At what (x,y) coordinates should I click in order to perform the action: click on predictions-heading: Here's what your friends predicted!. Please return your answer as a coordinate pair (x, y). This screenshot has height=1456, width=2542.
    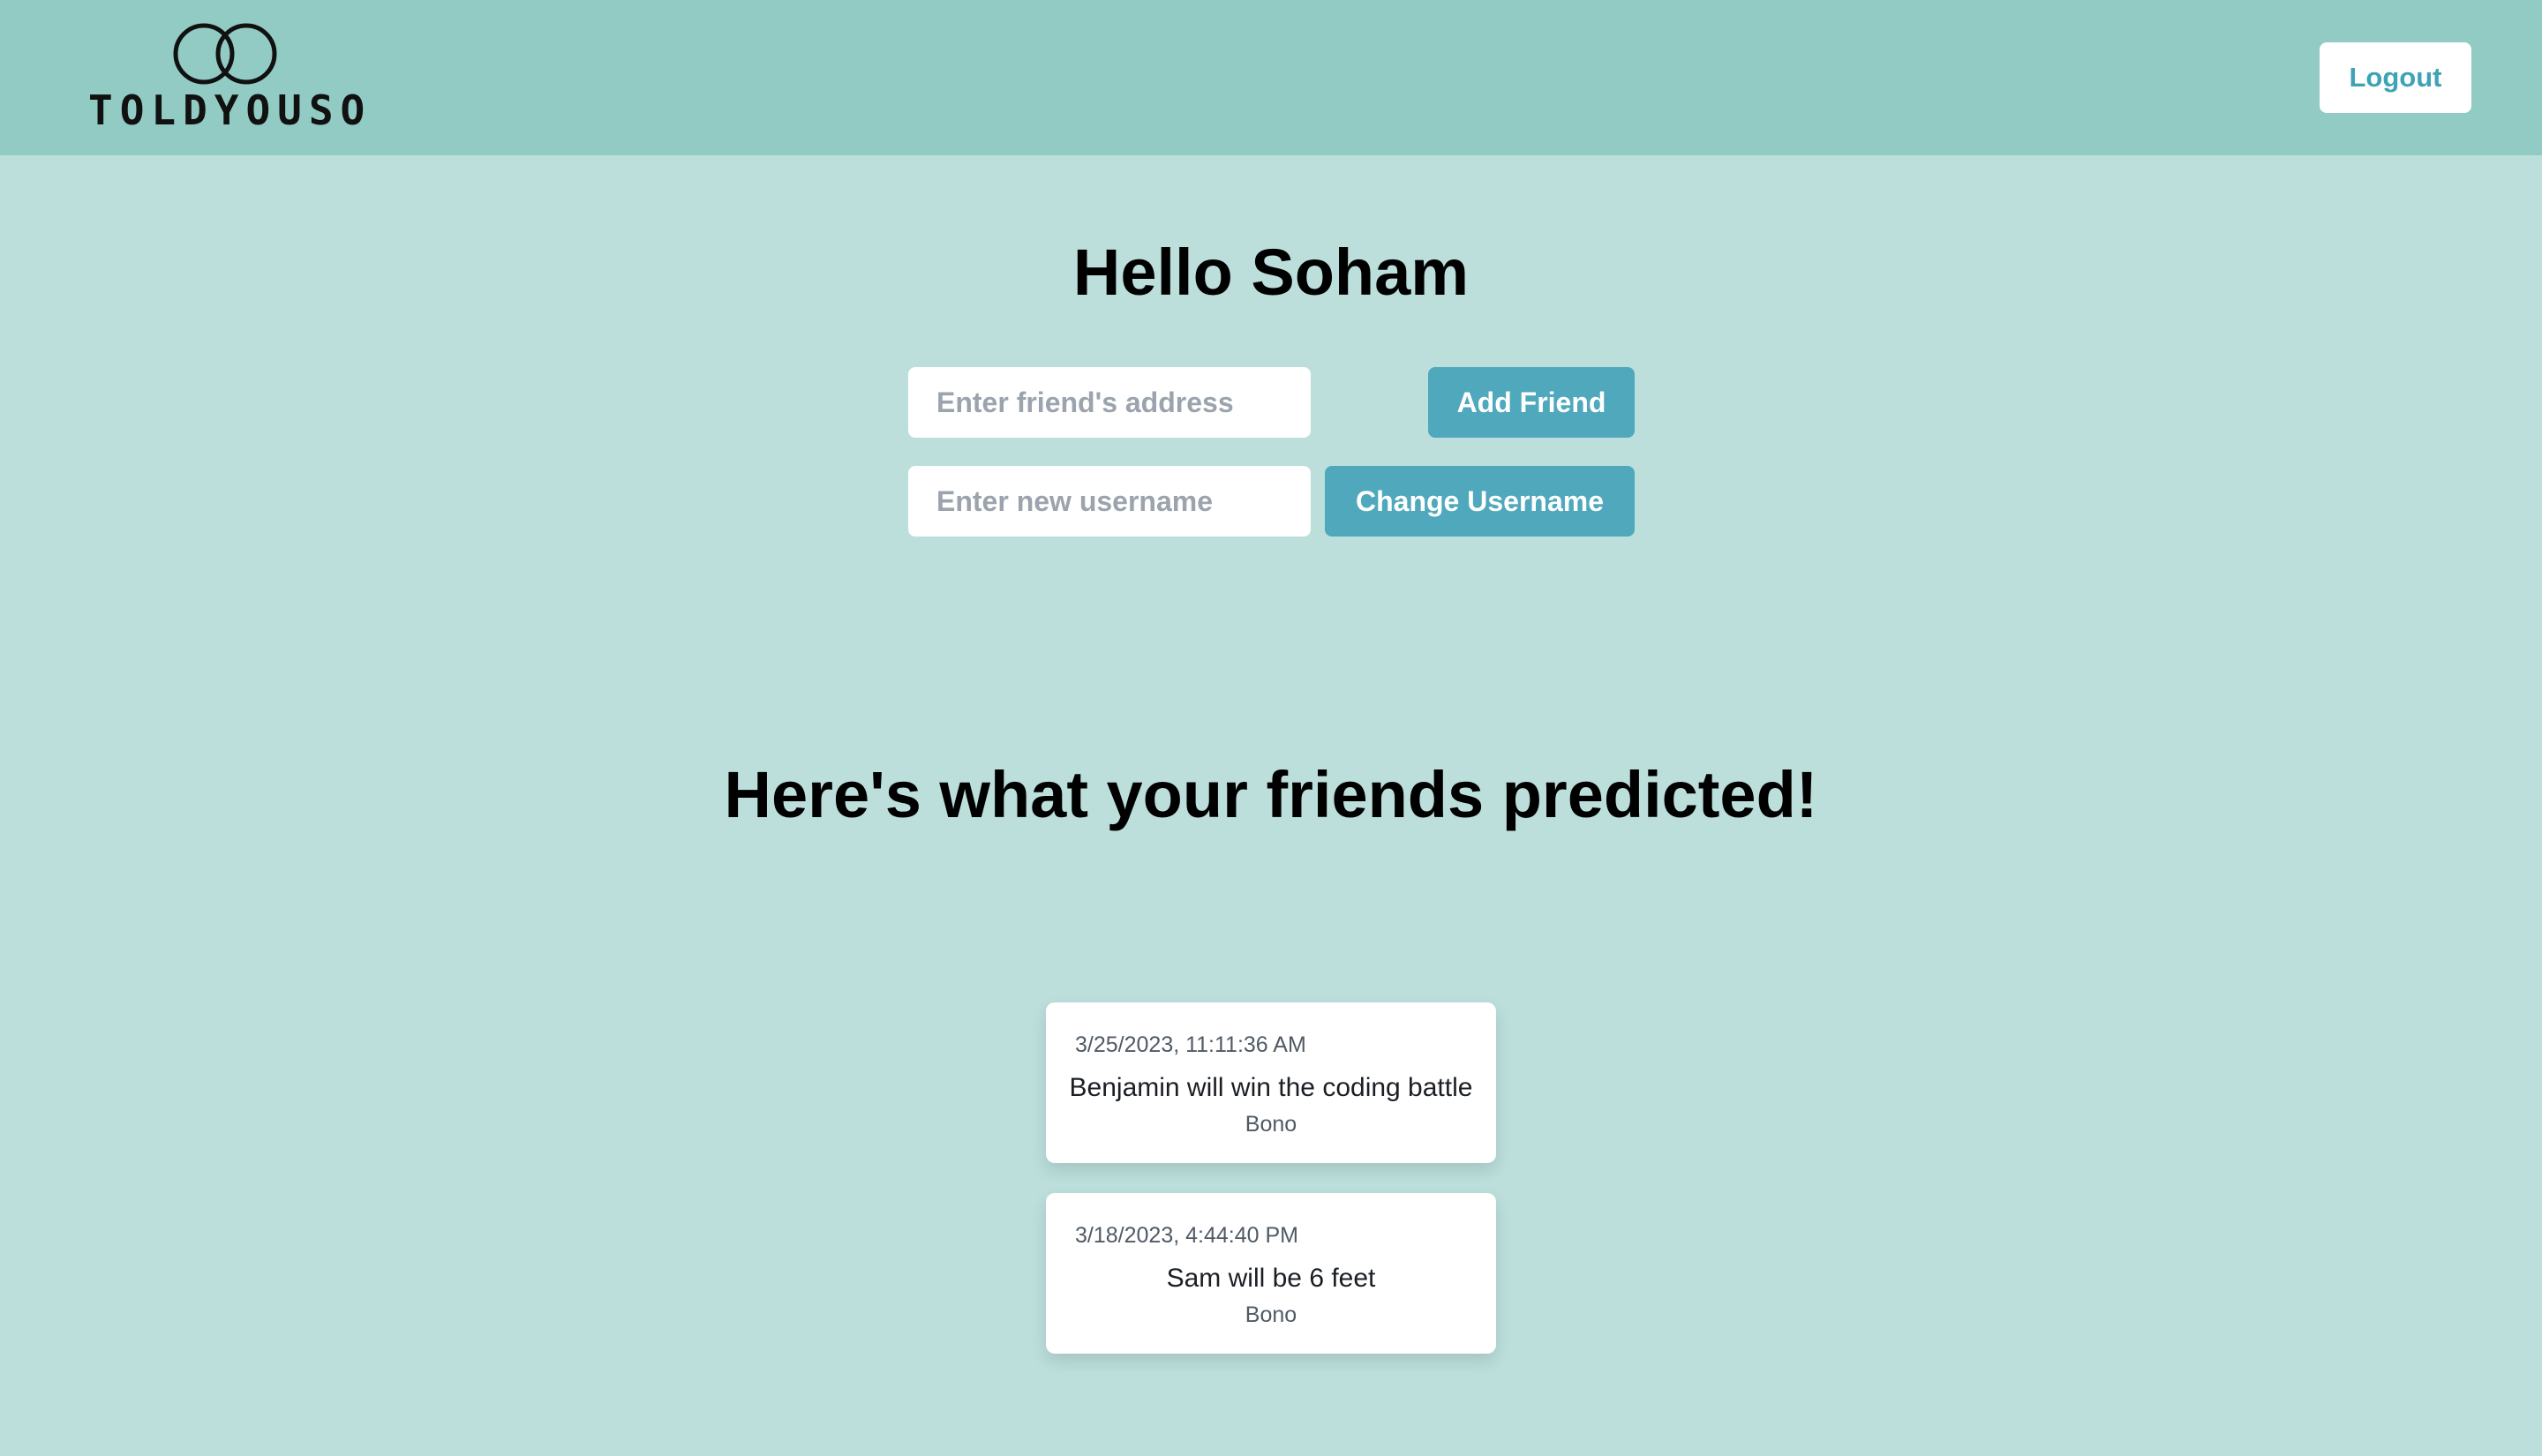
    Looking at the image, I should click on (1271, 794).